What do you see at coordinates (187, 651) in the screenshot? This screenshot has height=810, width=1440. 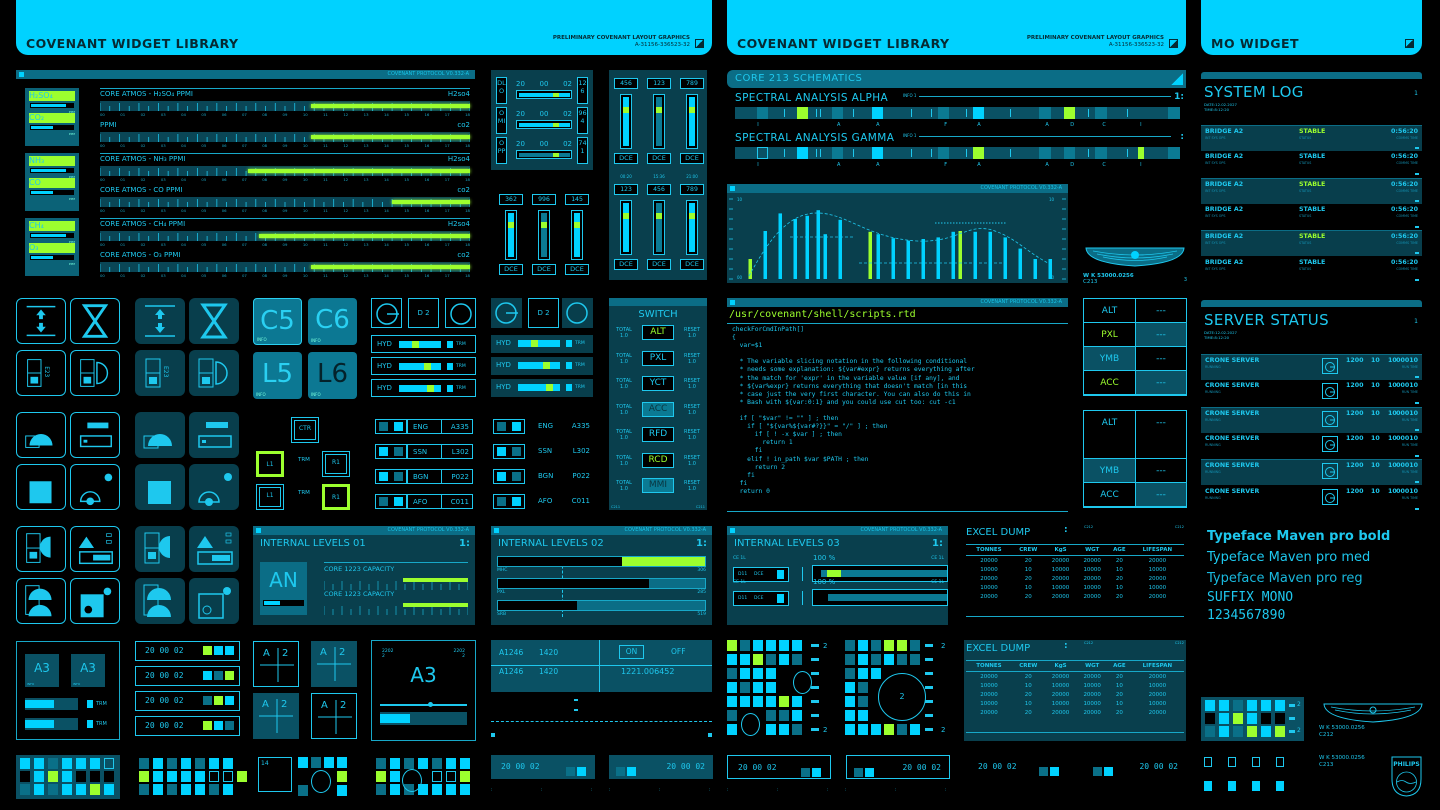 I see `clock-row: 20 00 02` at bounding box center [187, 651].